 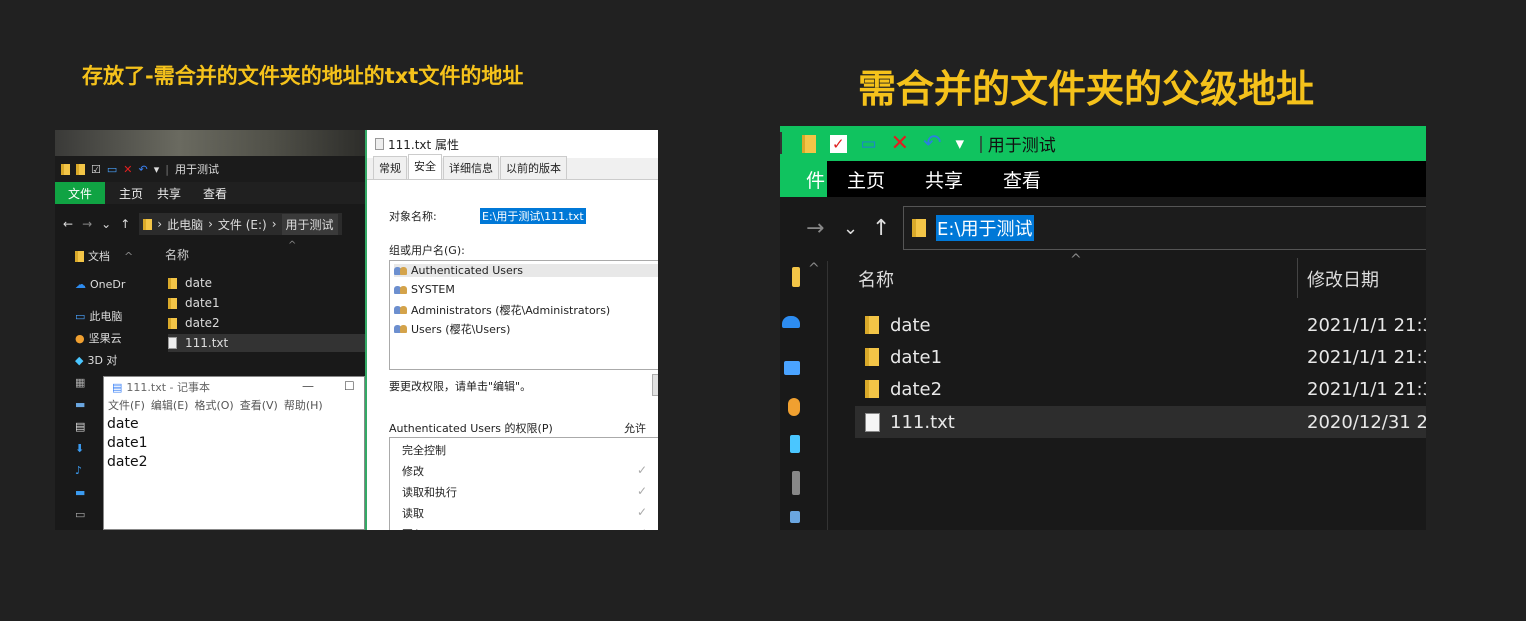 I want to click on menu-format: 格式(O), so click(x=213, y=405).